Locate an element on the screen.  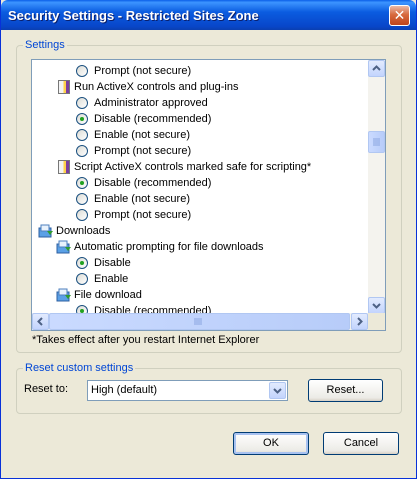
horizontal-scrollbar is located at coordinates (200, 321).